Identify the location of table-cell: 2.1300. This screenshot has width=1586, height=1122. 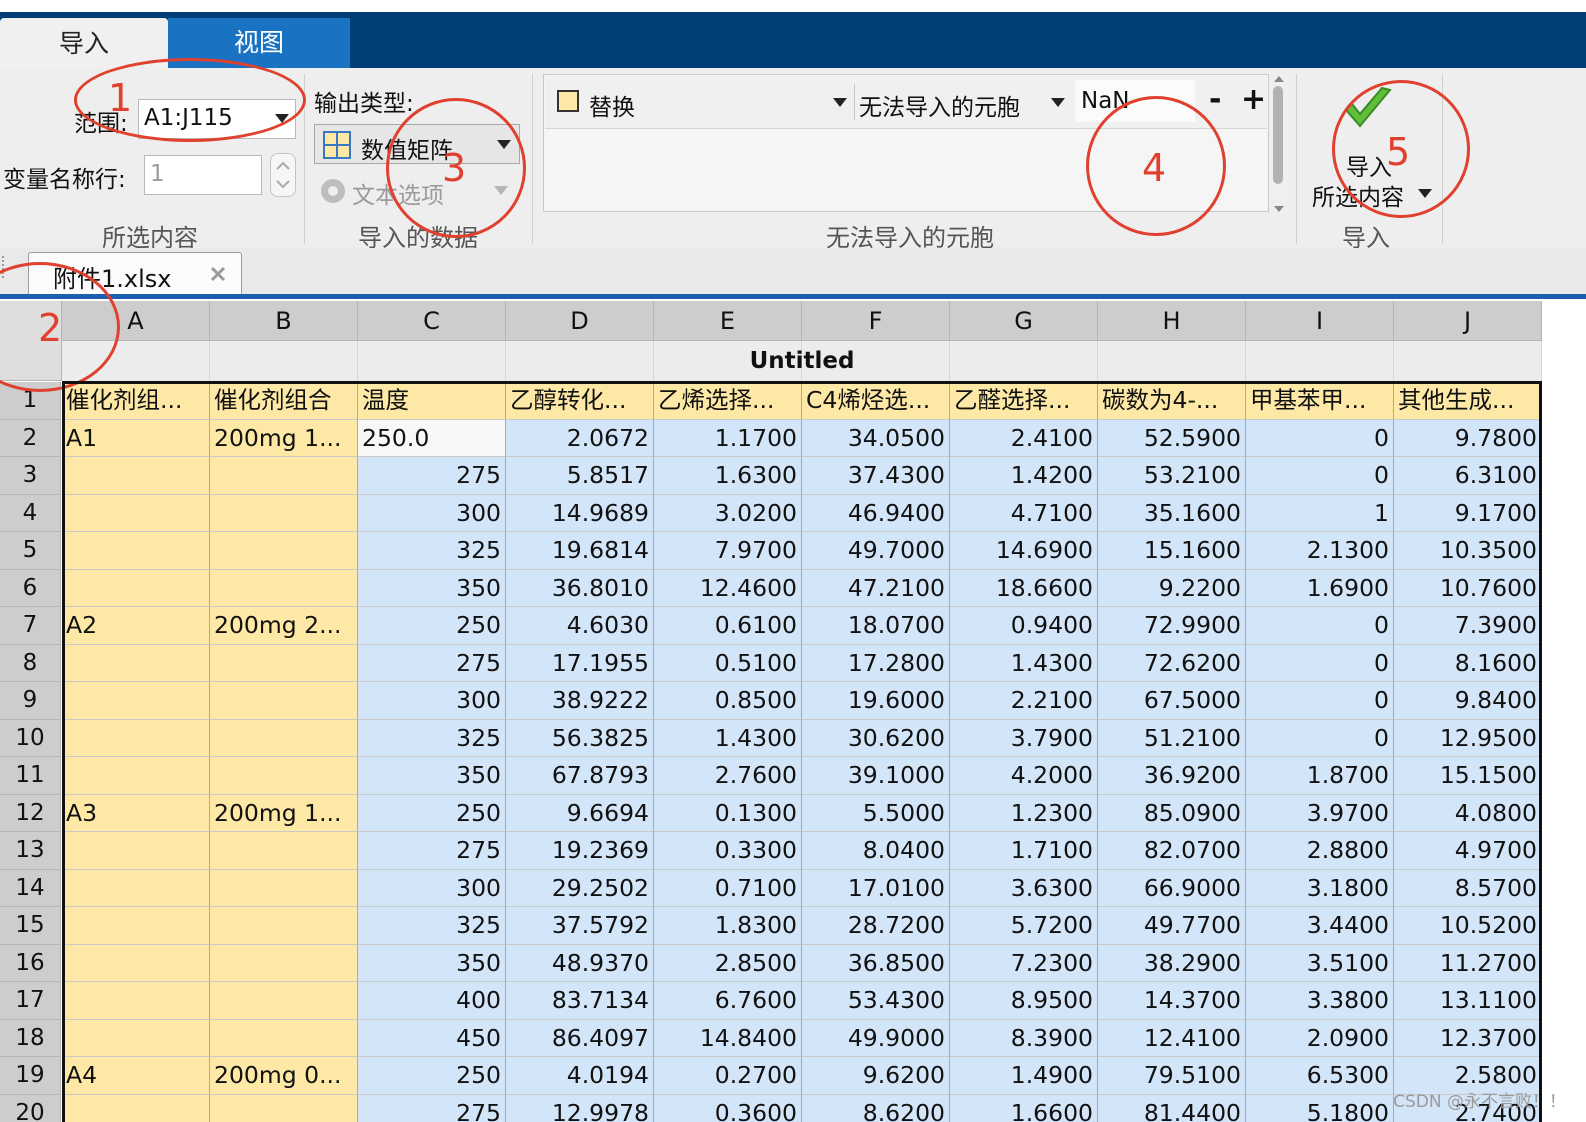
(1320, 551).